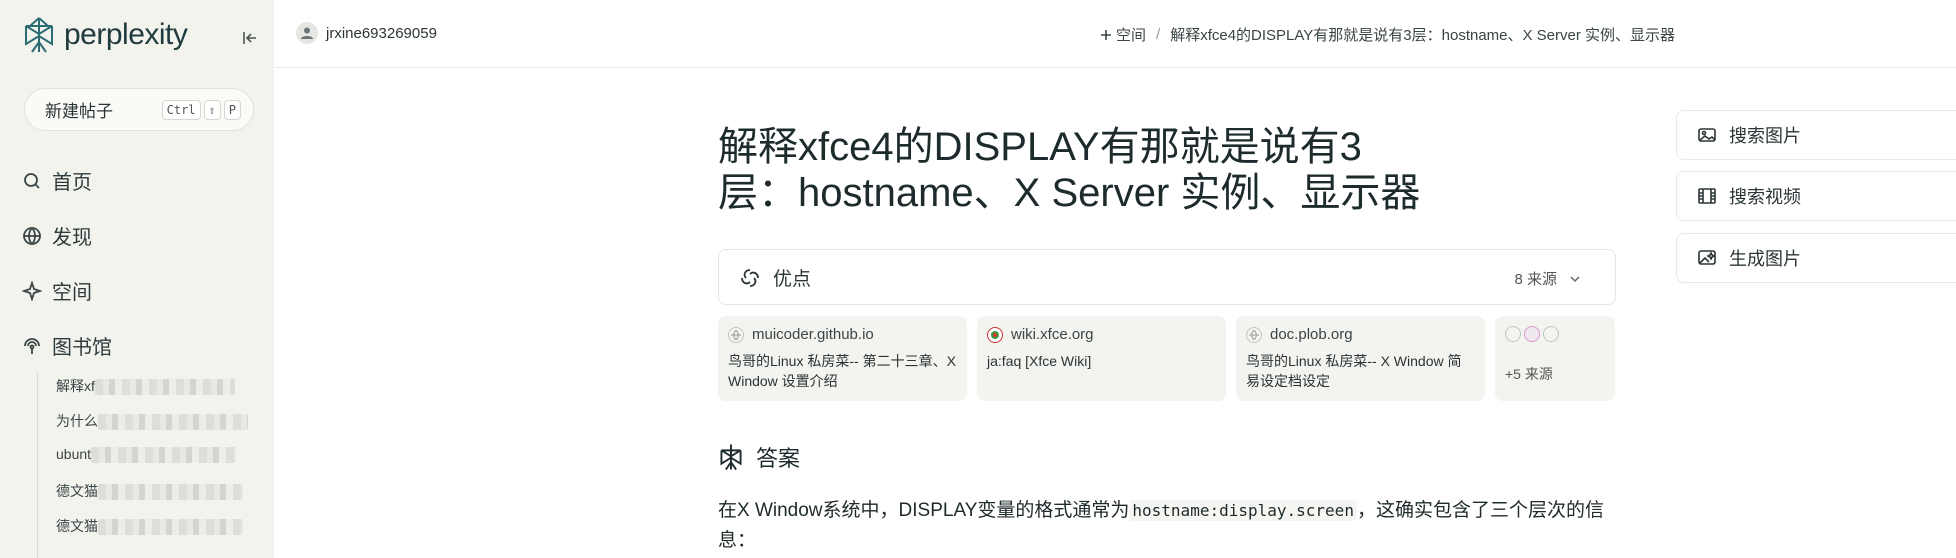  I want to click on more-sources-icons, so click(1555, 334).